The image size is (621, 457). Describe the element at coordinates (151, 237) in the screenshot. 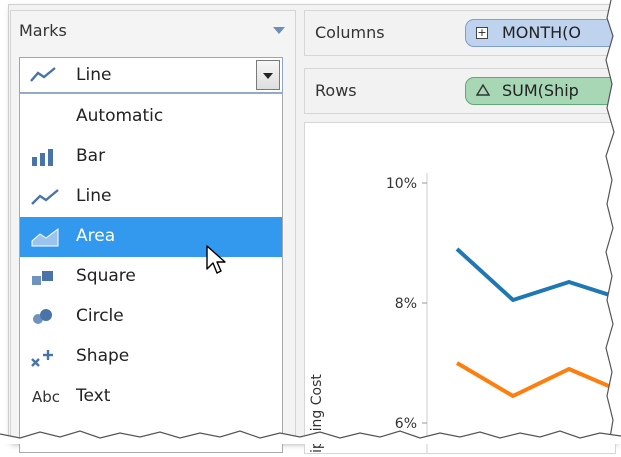

I see `mark-option-area: Area` at that location.